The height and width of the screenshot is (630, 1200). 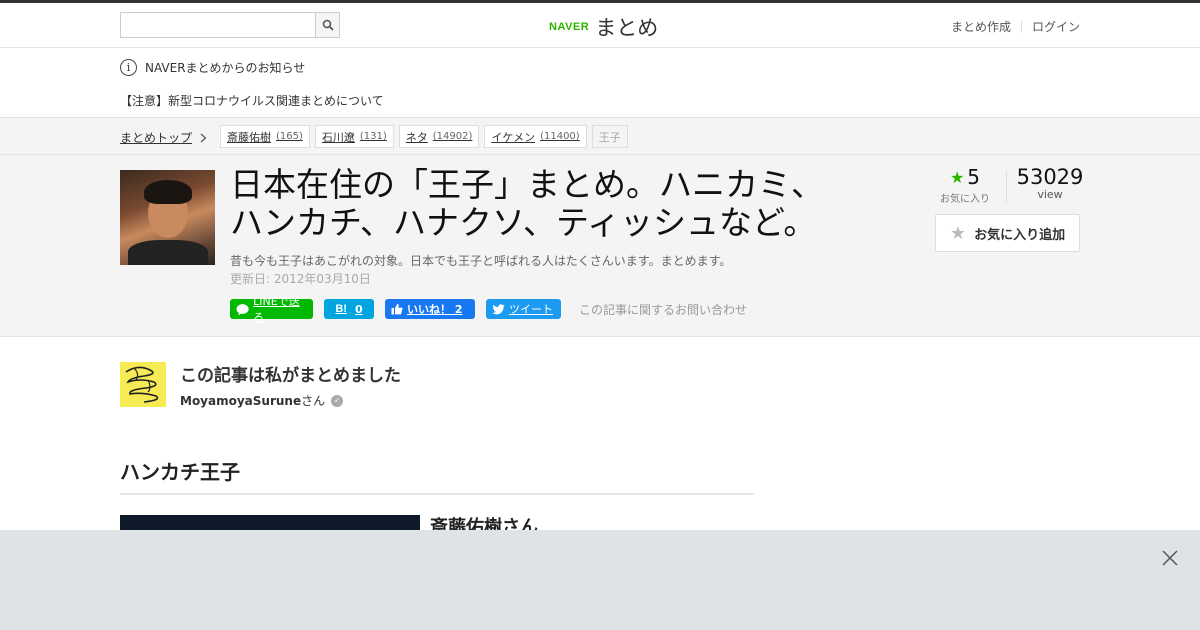 I want to click on tag-ishikawa: 石川遼 (131), so click(x=354, y=136).